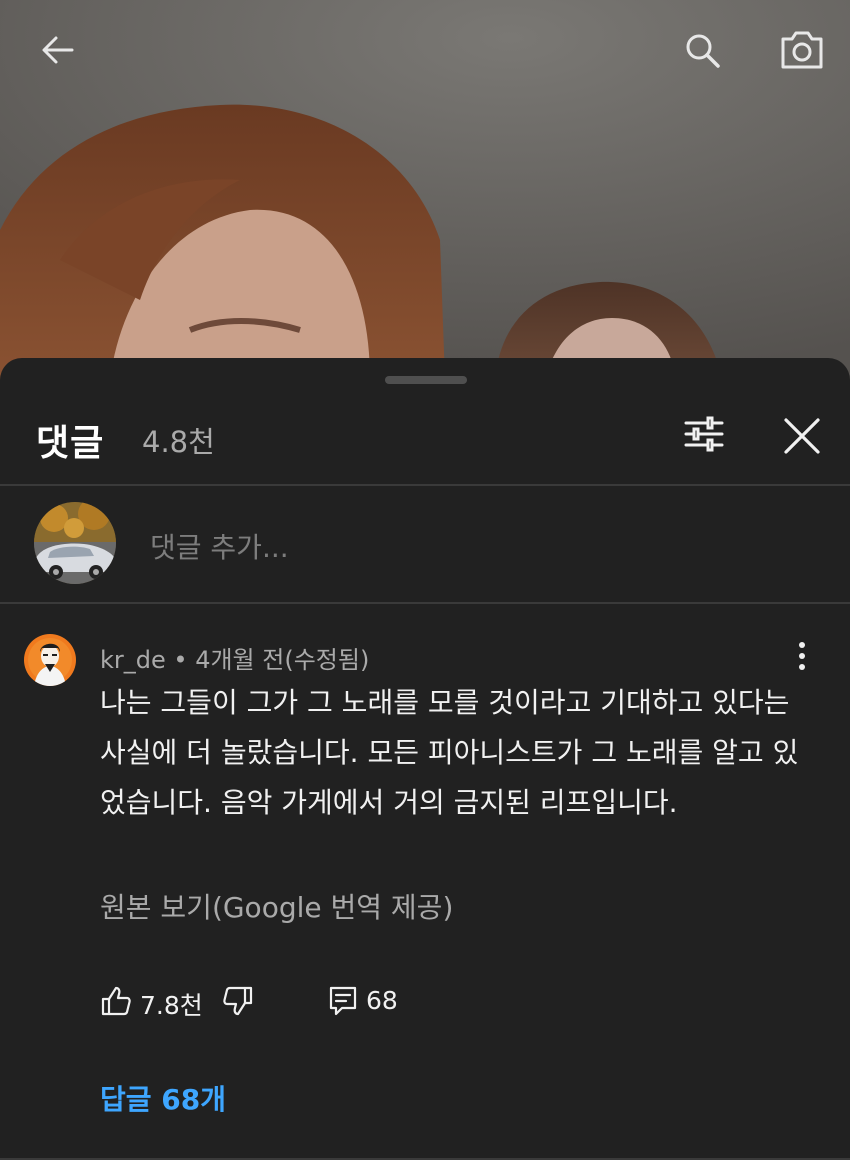 The height and width of the screenshot is (1160, 850). I want to click on comments-count: 4.8천, so click(178, 442).